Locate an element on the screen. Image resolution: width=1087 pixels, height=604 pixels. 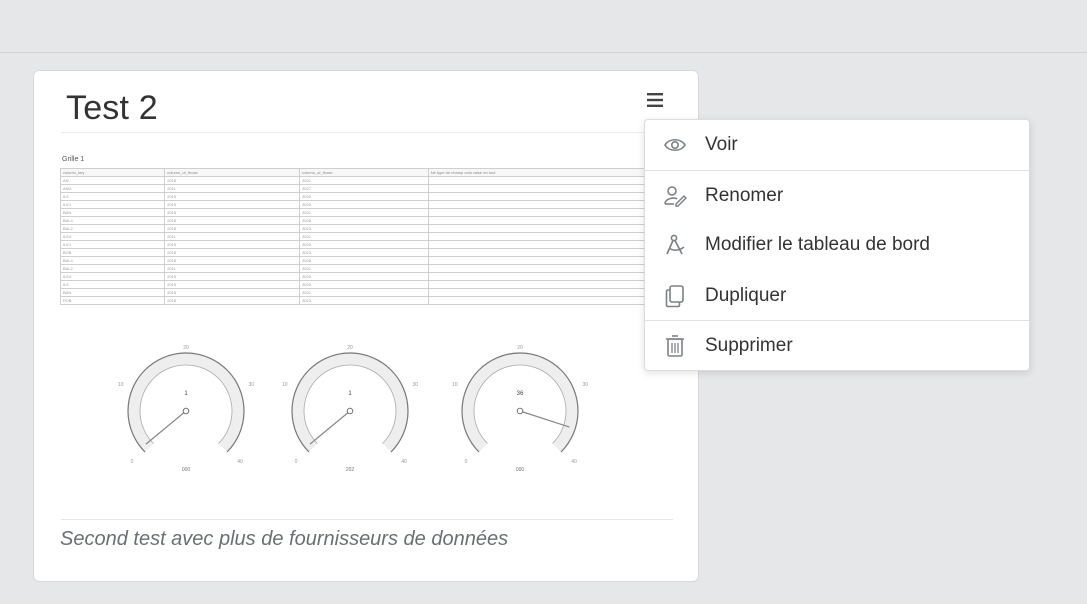
table-row: BOB 2018 2023 is located at coordinates (367, 252).